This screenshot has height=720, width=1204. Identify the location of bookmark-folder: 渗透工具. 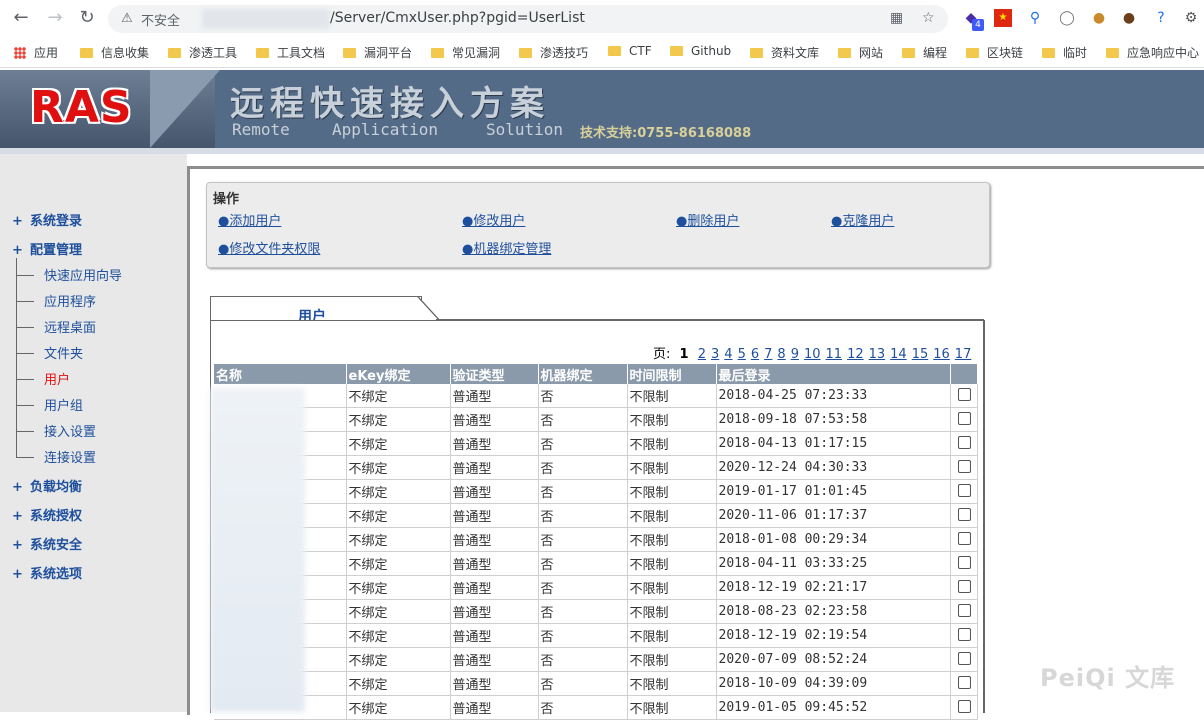
(202, 52).